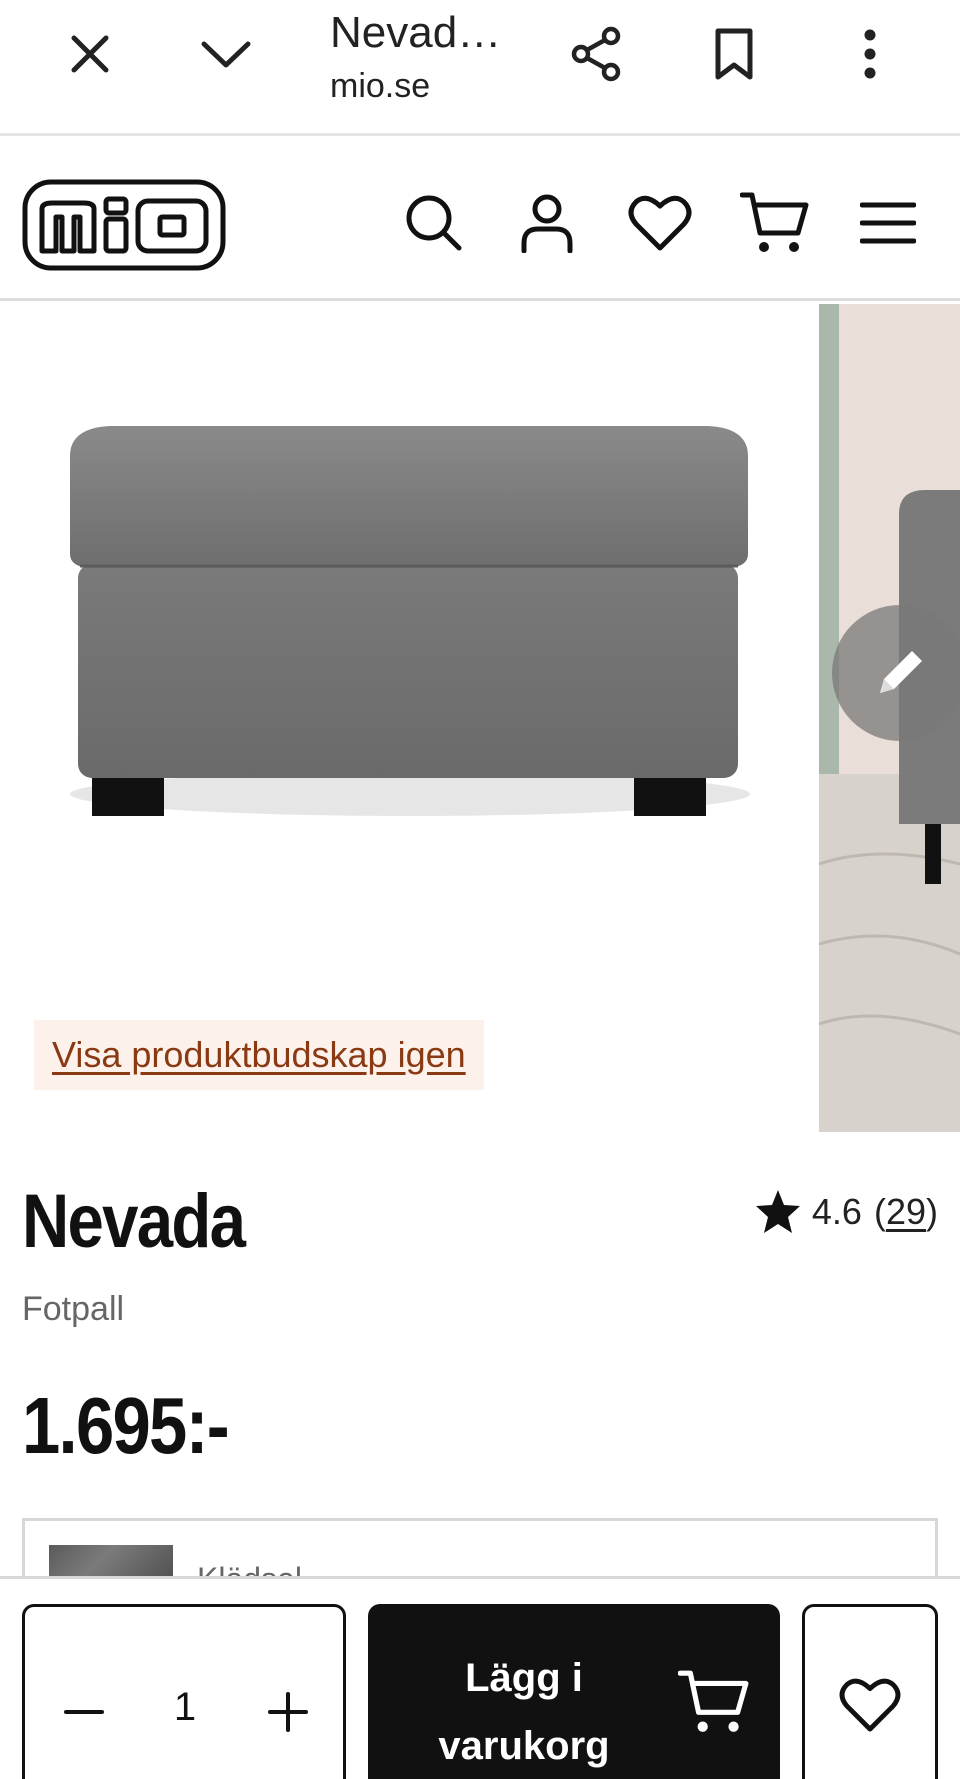 The height and width of the screenshot is (1779, 960). Describe the element at coordinates (870, 54) in the screenshot. I see `more-vert-icon` at that location.